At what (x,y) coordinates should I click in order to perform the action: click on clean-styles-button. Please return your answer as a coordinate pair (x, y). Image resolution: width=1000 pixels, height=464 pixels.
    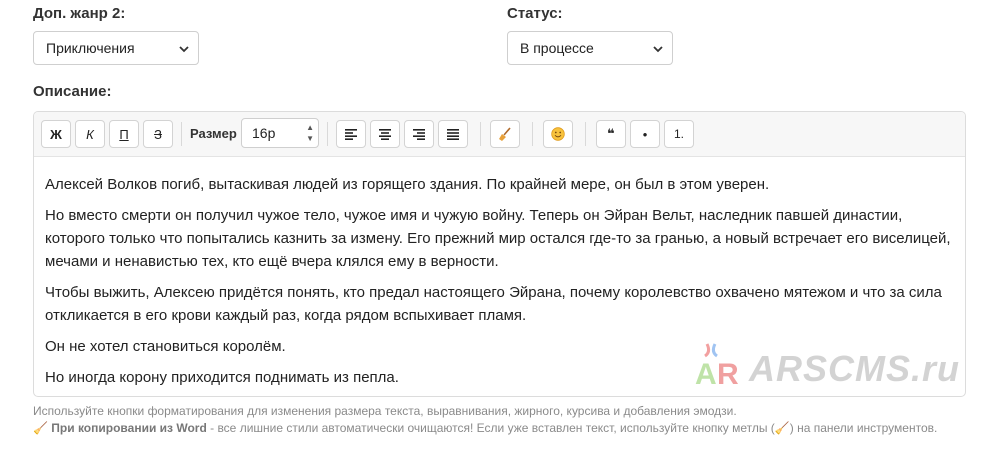
    Looking at the image, I should click on (505, 134).